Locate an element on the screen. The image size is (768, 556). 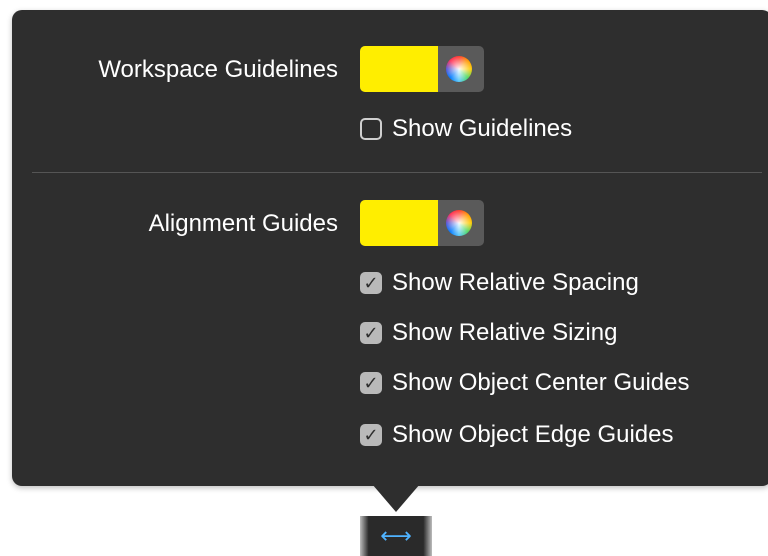
alignment-guides-label: Alignment Guides is located at coordinates (243, 223).